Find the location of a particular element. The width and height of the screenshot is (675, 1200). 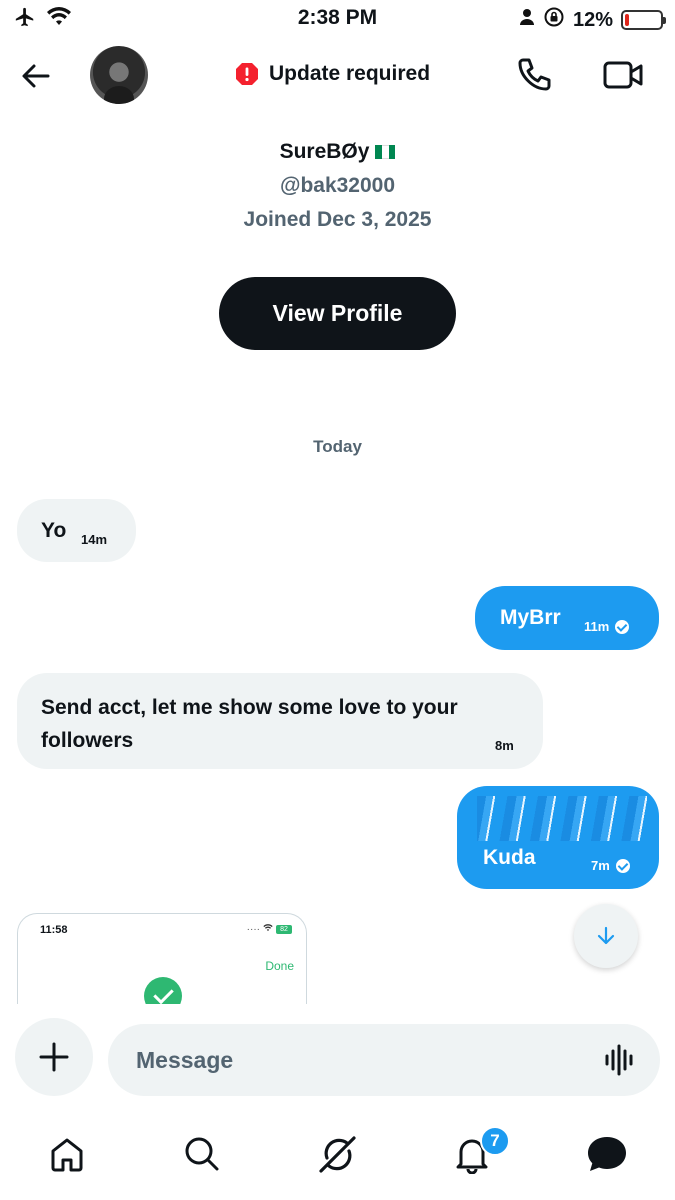

nav-grok is located at coordinates (337, 1154).